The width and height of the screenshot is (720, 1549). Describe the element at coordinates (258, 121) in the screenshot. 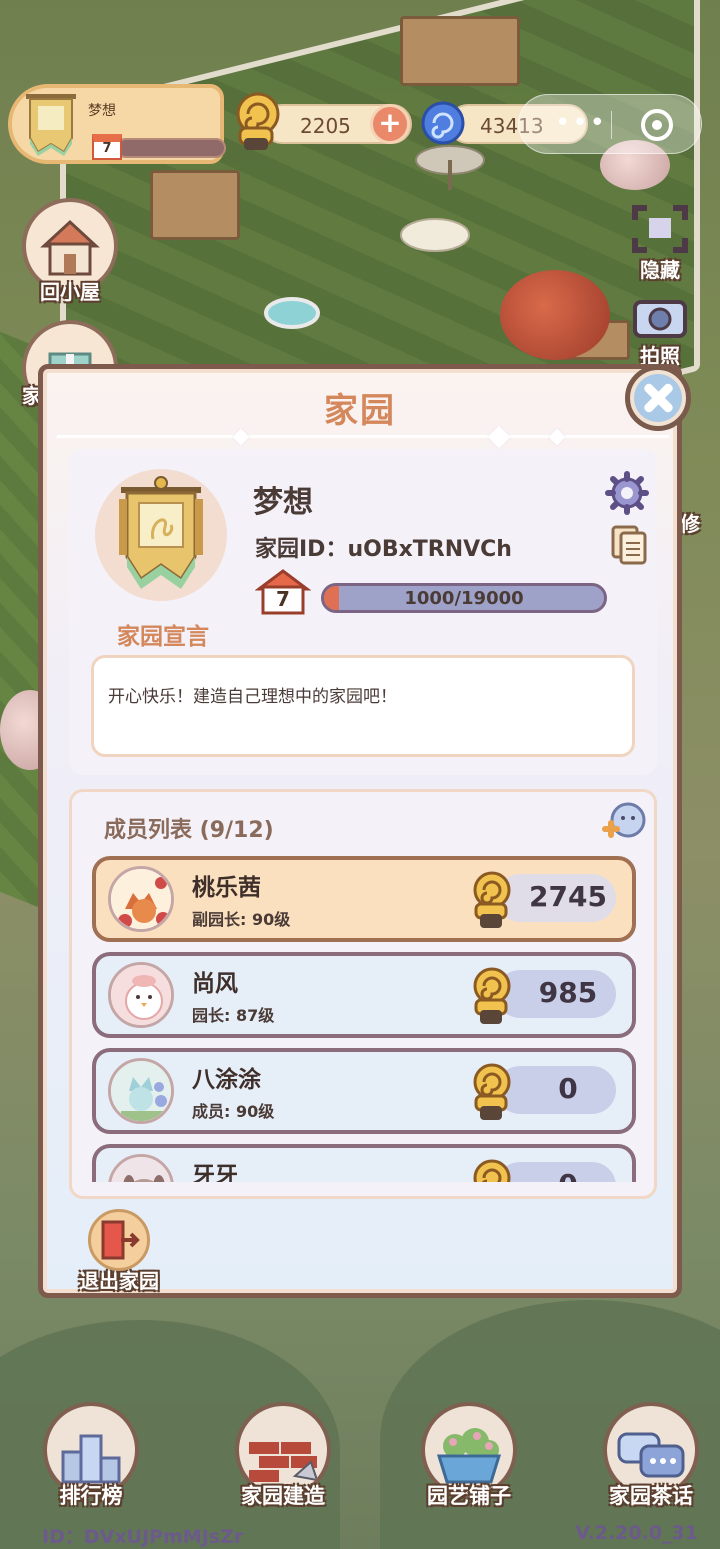

I see `snail-coin-icon` at that location.